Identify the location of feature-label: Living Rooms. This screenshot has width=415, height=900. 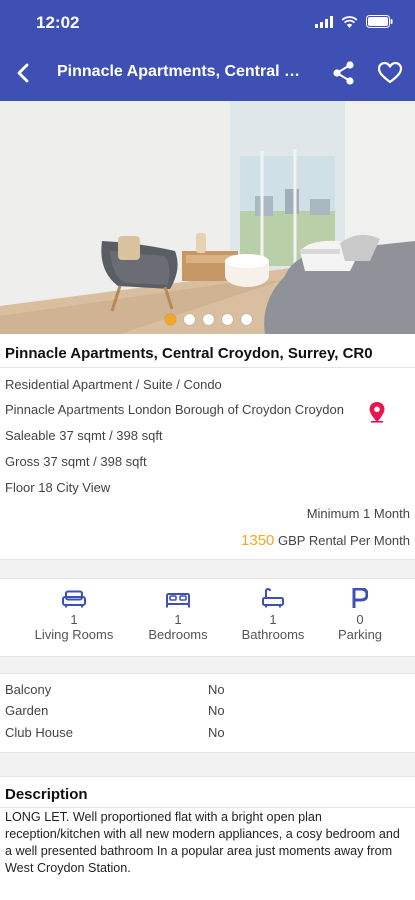
(74, 634).